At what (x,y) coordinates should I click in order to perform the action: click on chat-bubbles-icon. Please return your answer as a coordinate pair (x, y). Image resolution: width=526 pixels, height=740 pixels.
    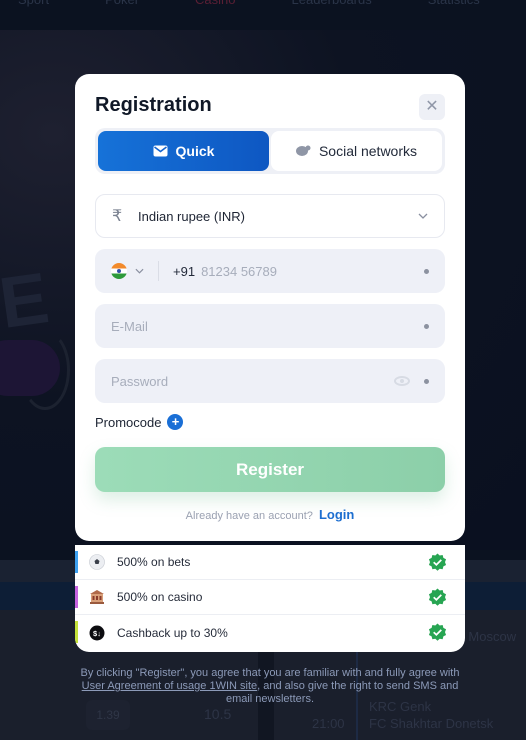
    Looking at the image, I should click on (303, 151).